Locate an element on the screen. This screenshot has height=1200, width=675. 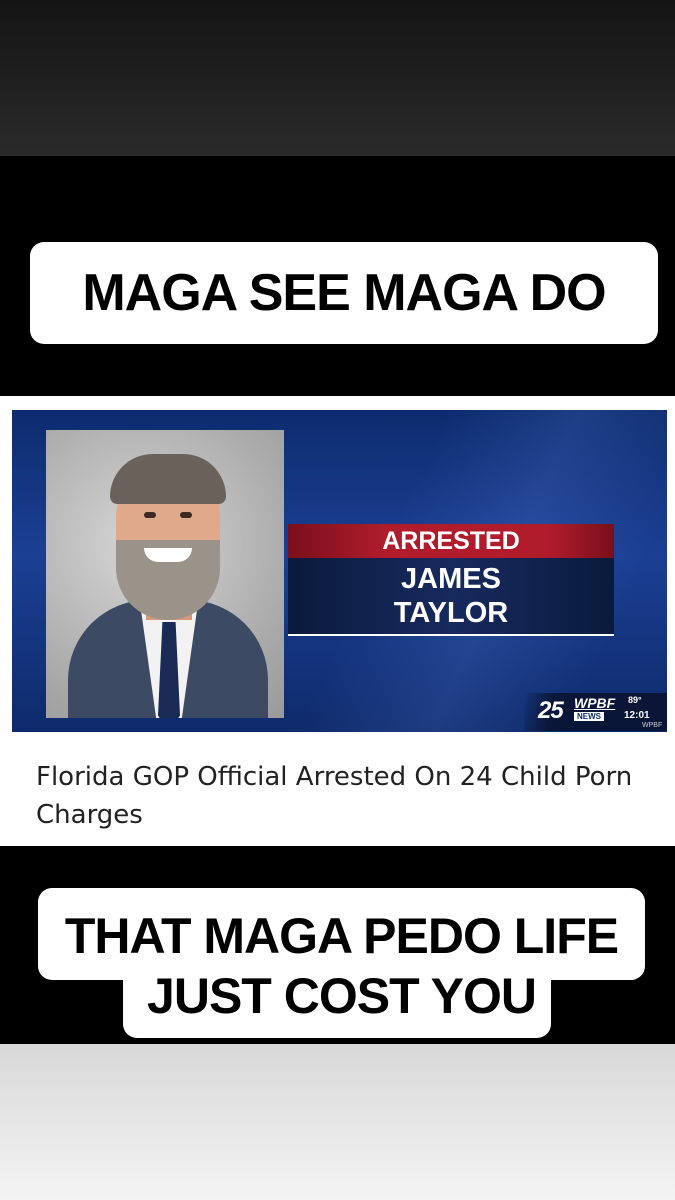
station-logo: 25 WPBF NEWS 89° 12:01 WPBF is located at coordinates (595, 712).